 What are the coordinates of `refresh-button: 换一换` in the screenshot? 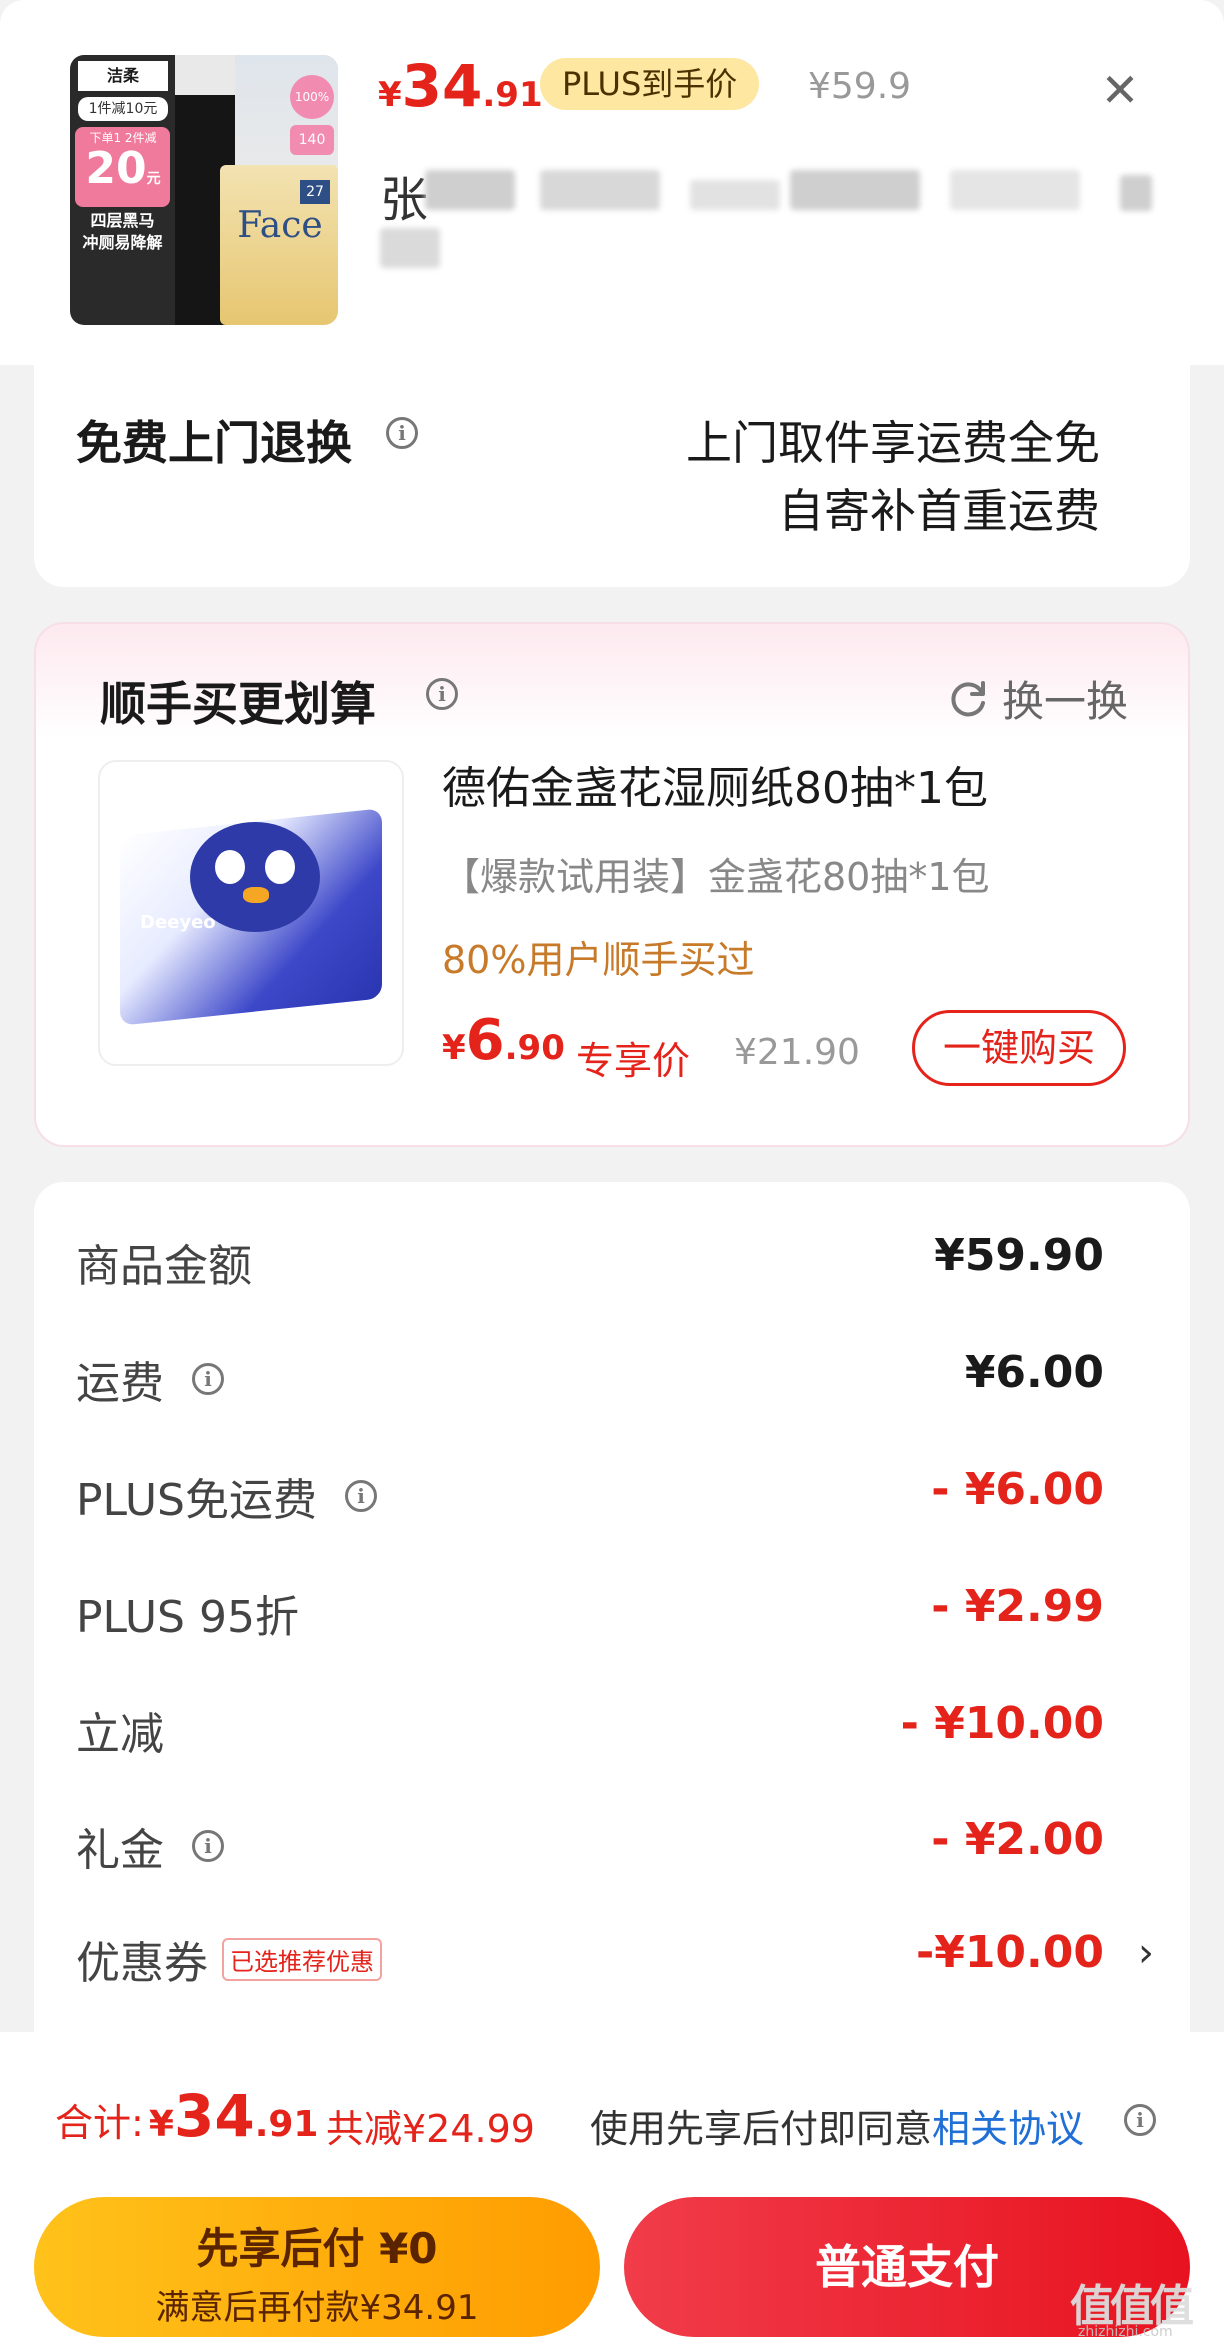 It's located at (1037, 698).